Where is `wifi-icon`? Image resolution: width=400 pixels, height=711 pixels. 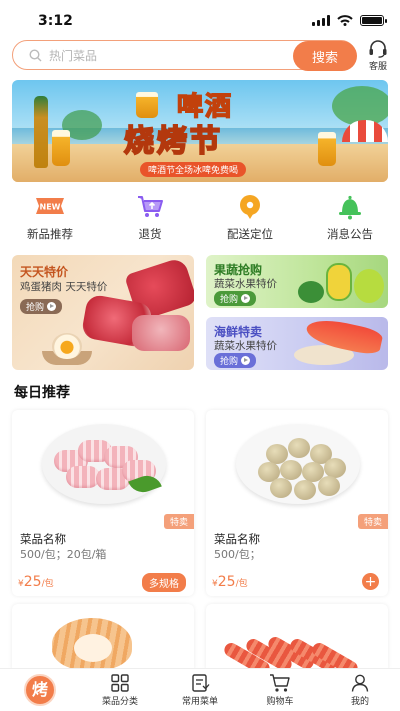
wifi-icon is located at coordinates (345, 20).